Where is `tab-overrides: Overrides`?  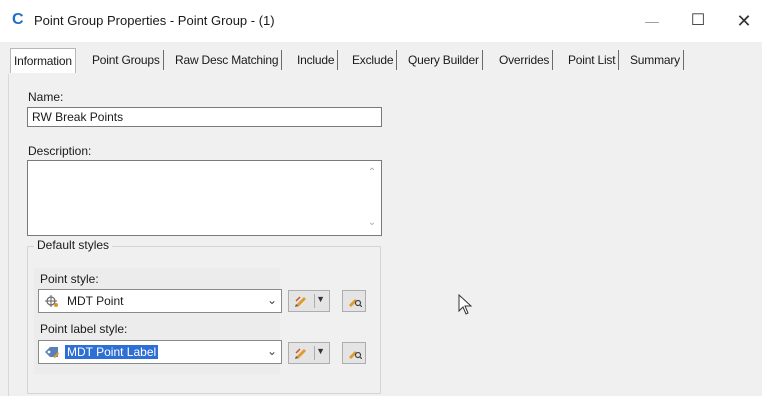
tab-overrides: Overrides is located at coordinates (525, 60).